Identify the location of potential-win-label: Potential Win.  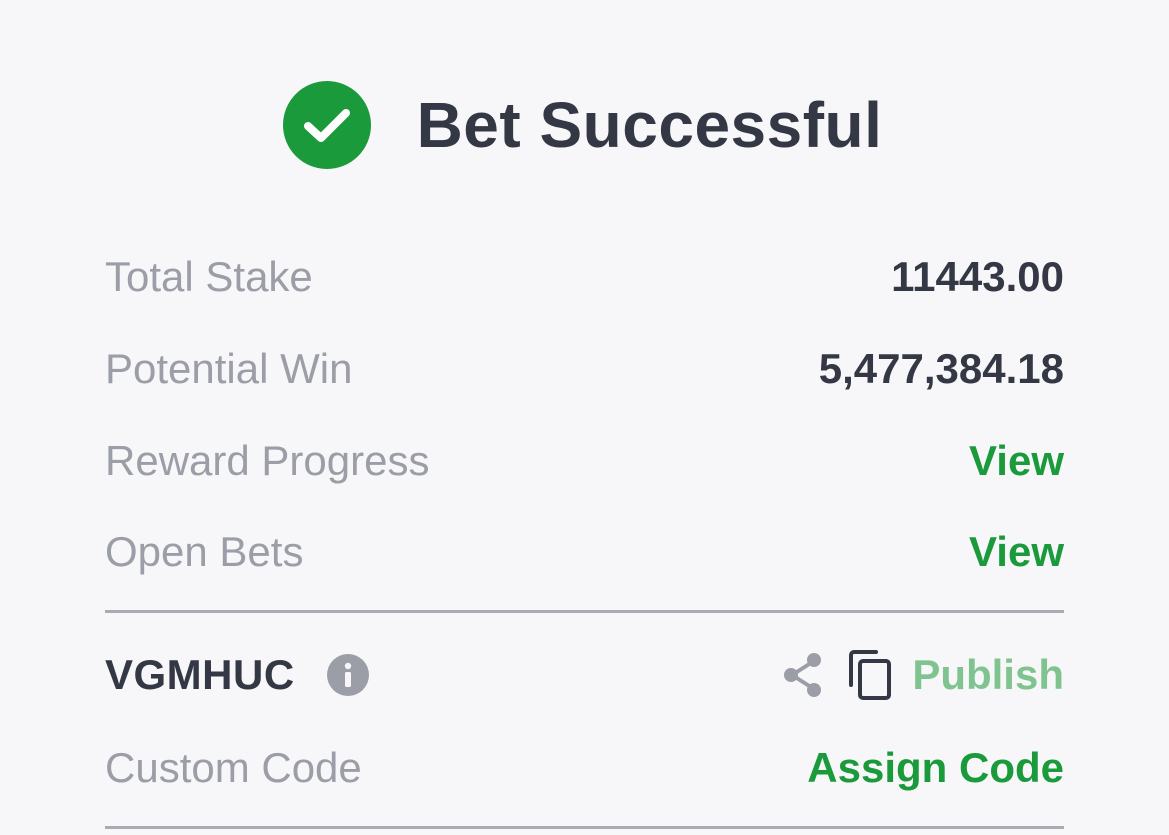
(229, 368).